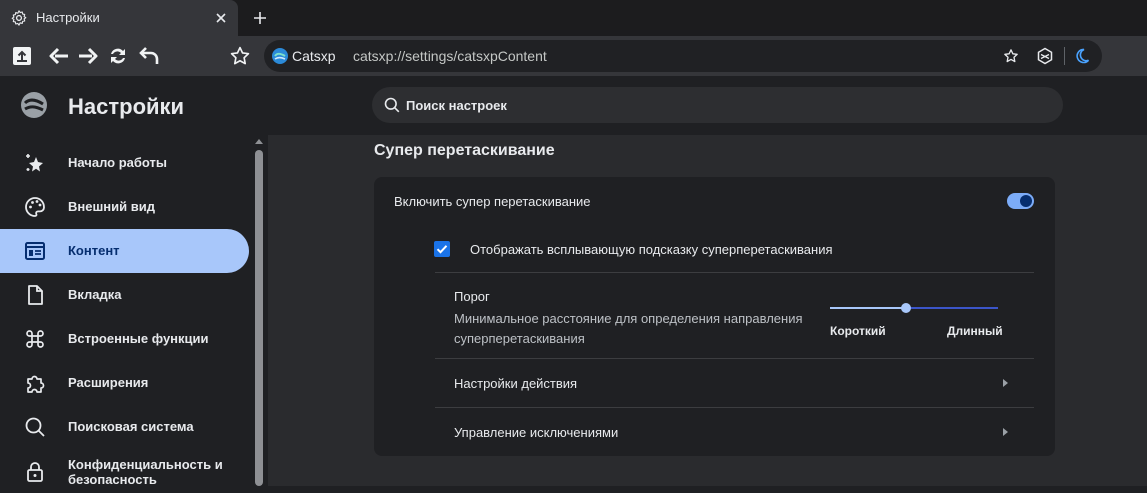 The height and width of the screenshot is (493, 1147). What do you see at coordinates (240, 56) in the screenshot?
I see `bookmark-star-icon` at bounding box center [240, 56].